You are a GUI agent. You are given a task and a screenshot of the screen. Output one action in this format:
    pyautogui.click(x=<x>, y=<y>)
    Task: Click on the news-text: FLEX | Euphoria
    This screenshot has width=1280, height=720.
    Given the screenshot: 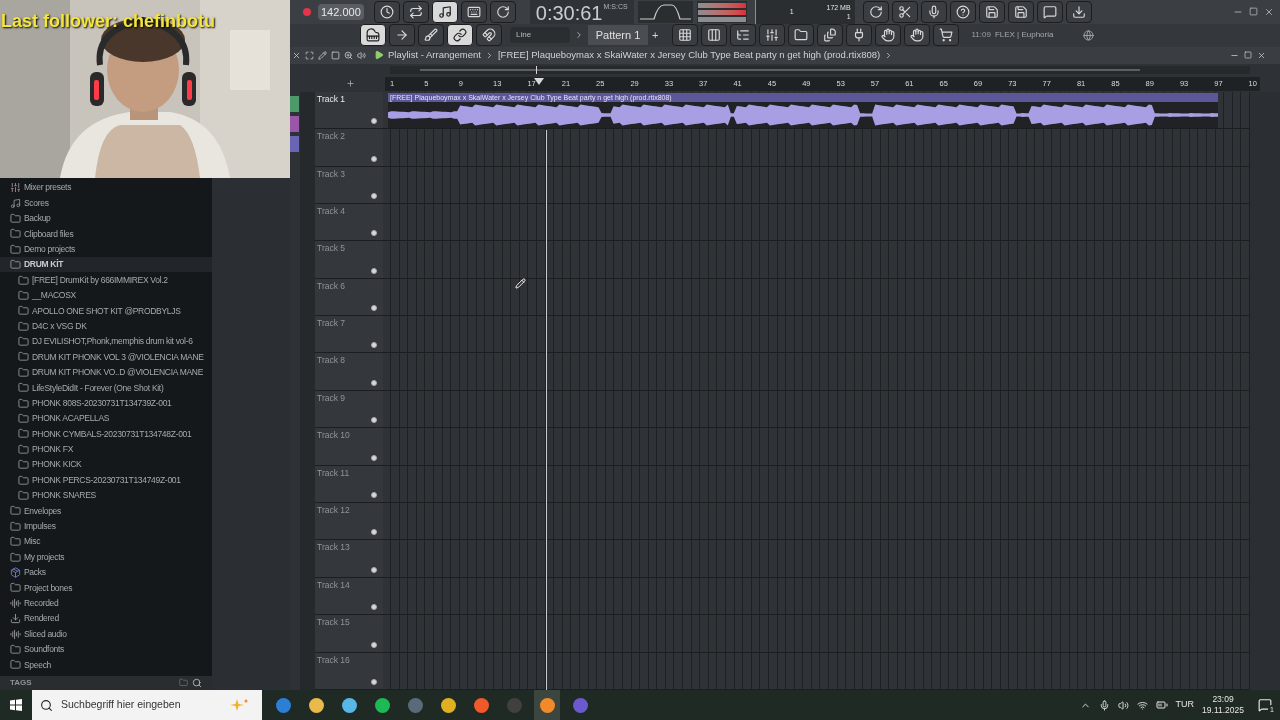 What is the action you would take?
    pyautogui.click(x=1024, y=35)
    